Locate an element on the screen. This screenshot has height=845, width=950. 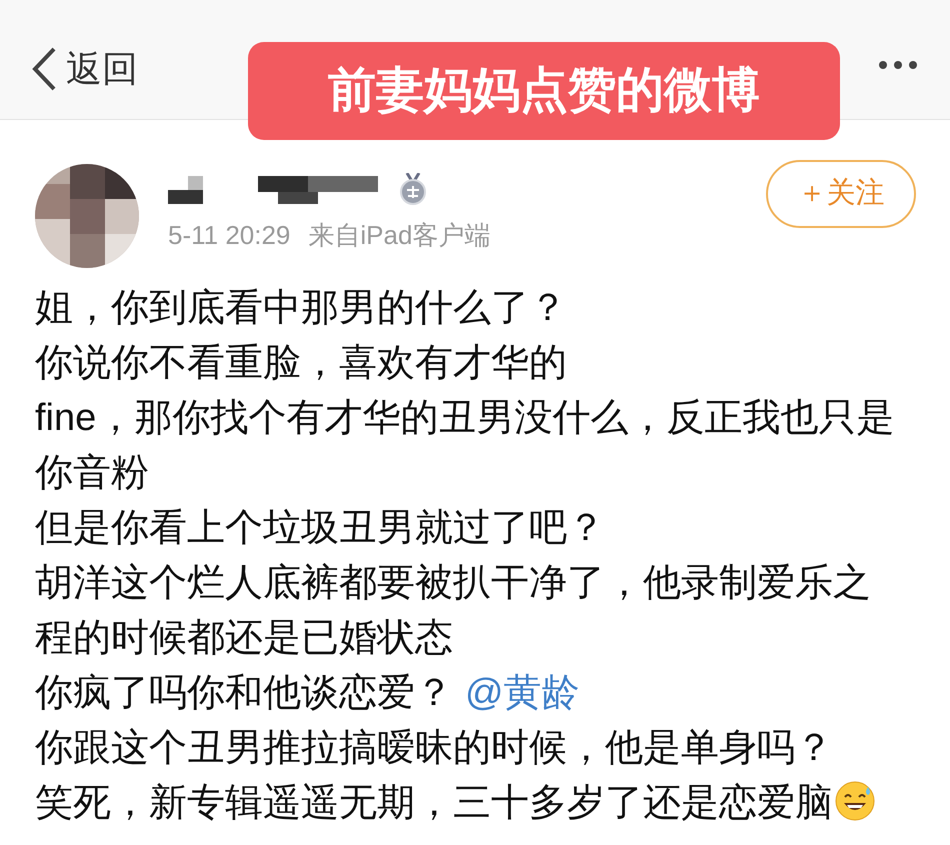
post-time: 5-11 20:29 is located at coordinates (229, 235).